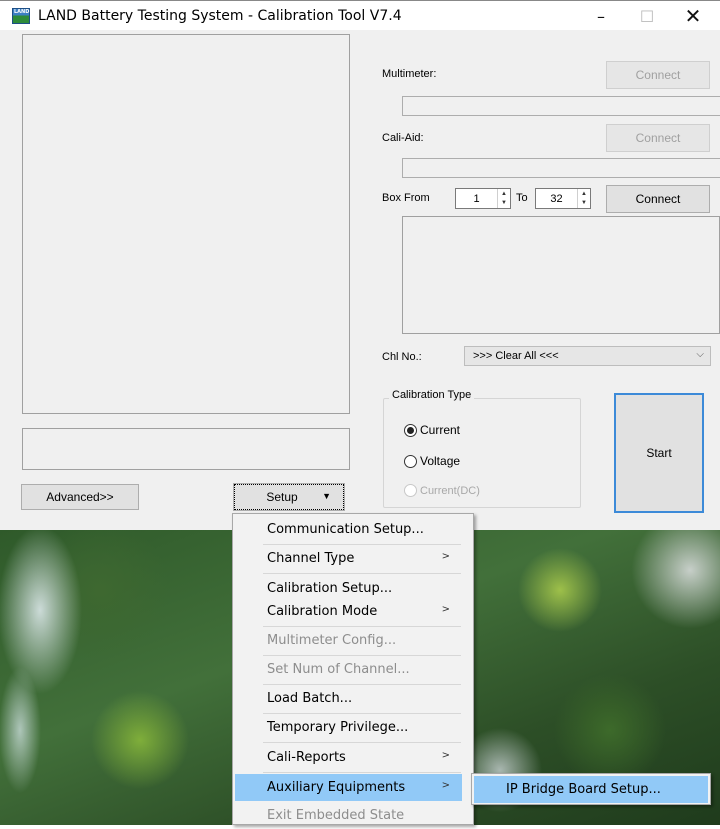 This screenshot has height=829, width=720. I want to click on multimeter-label: Multimeter:, so click(409, 74).